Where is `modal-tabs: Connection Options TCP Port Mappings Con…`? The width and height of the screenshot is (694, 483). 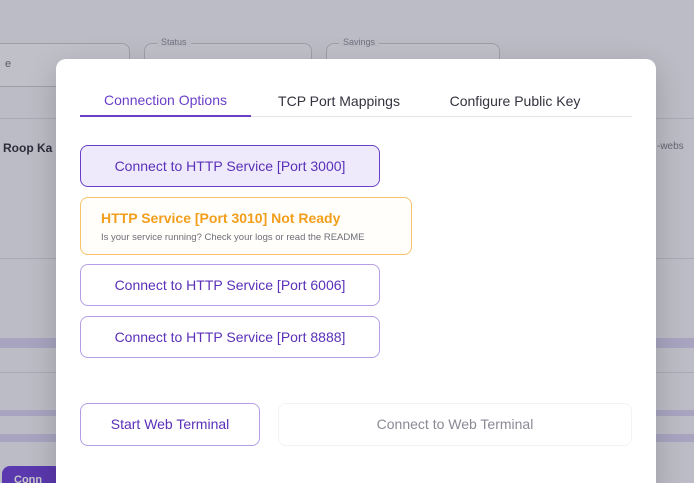
modal-tabs: Connection Options TCP Port Mappings Con… is located at coordinates (356, 101).